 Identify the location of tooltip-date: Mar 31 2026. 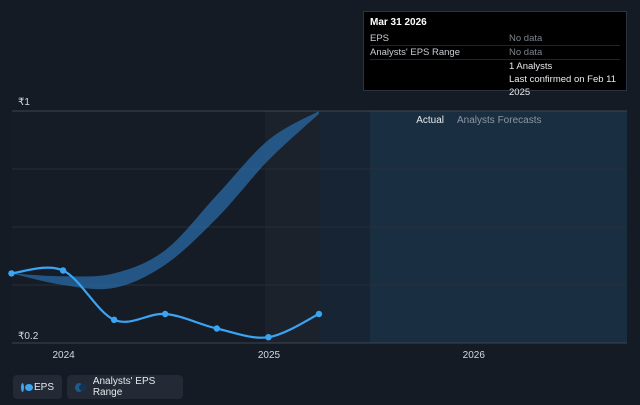
(398, 22).